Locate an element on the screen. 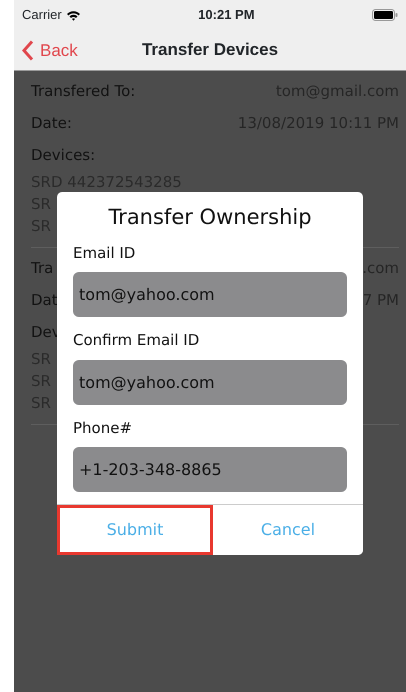  field-label: Date: is located at coordinates (51, 123).